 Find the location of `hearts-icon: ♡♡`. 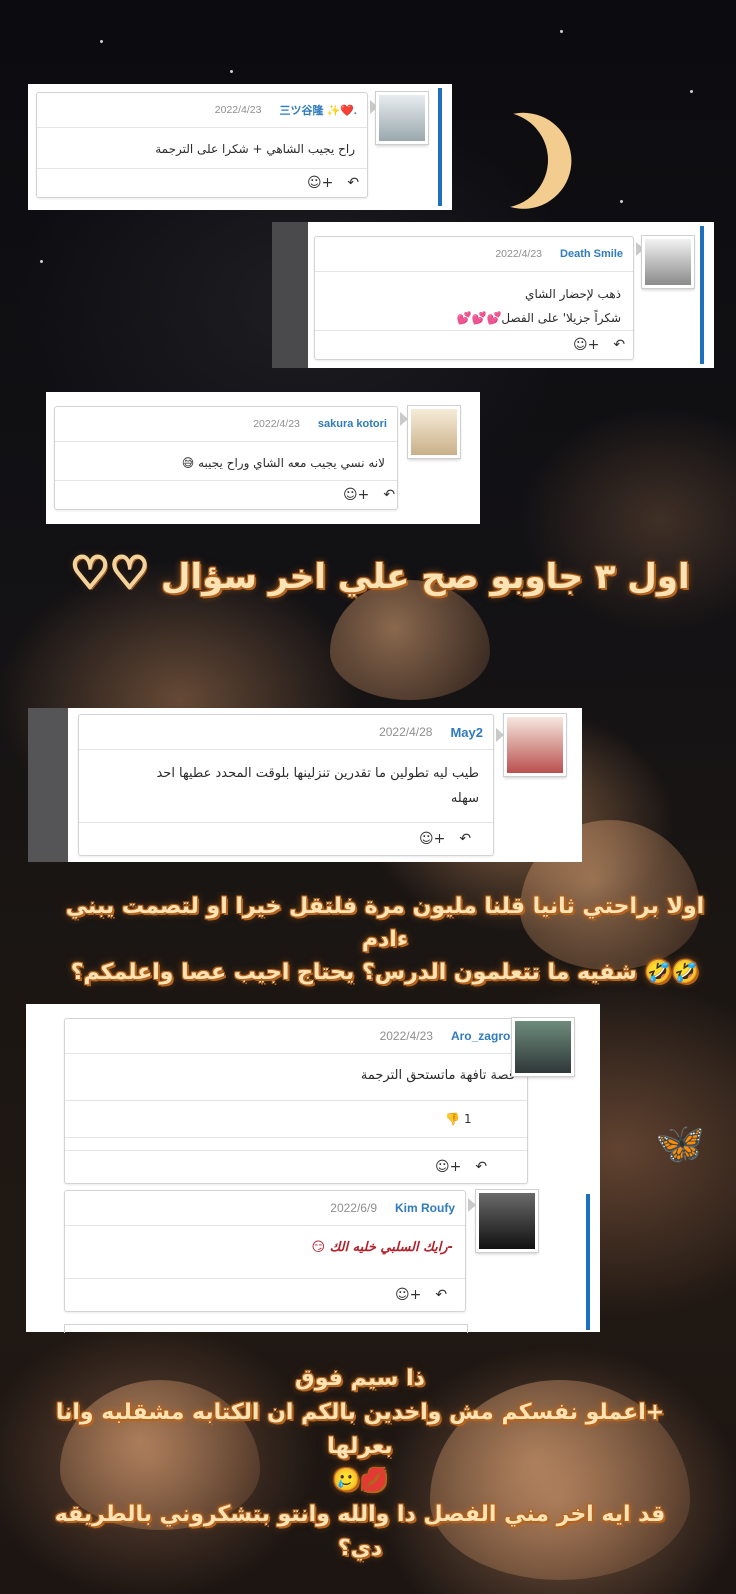

hearts-icon: ♡♡ is located at coordinates (110, 574).